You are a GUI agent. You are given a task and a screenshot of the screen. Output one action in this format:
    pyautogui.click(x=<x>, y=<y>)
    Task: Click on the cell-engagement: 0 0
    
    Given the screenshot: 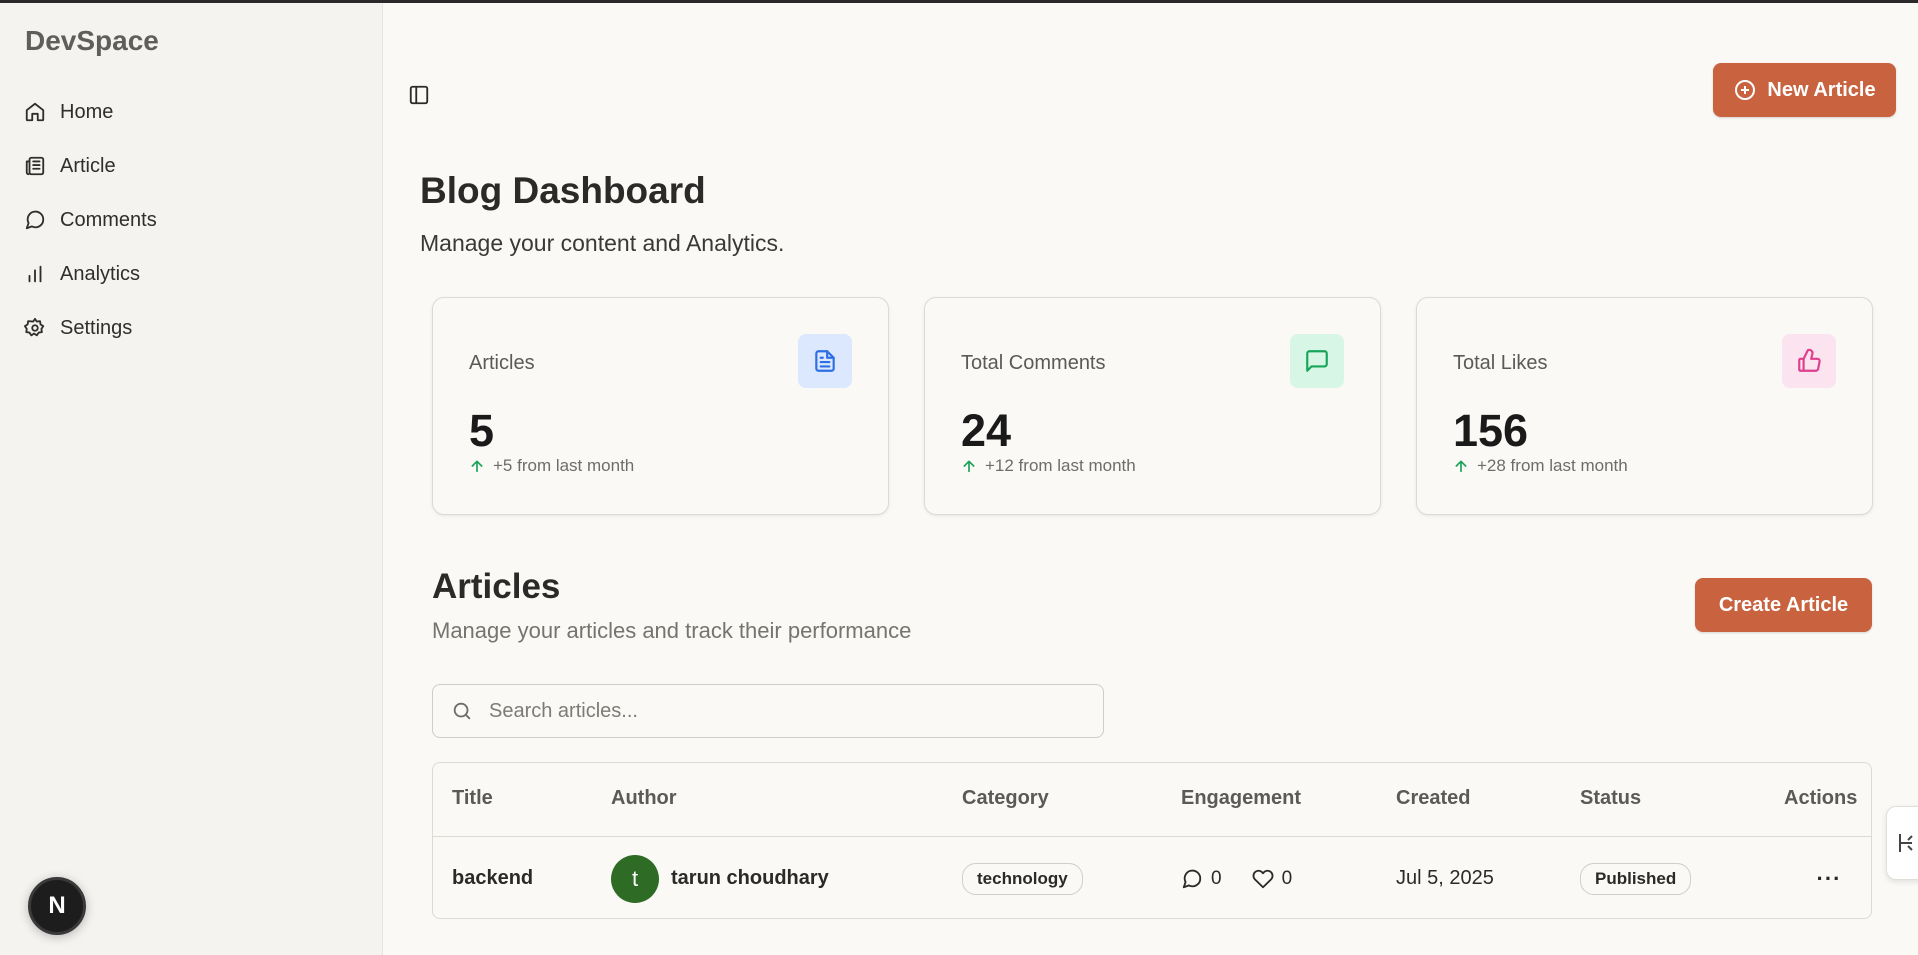 What is the action you would take?
    pyautogui.click(x=1237, y=877)
    